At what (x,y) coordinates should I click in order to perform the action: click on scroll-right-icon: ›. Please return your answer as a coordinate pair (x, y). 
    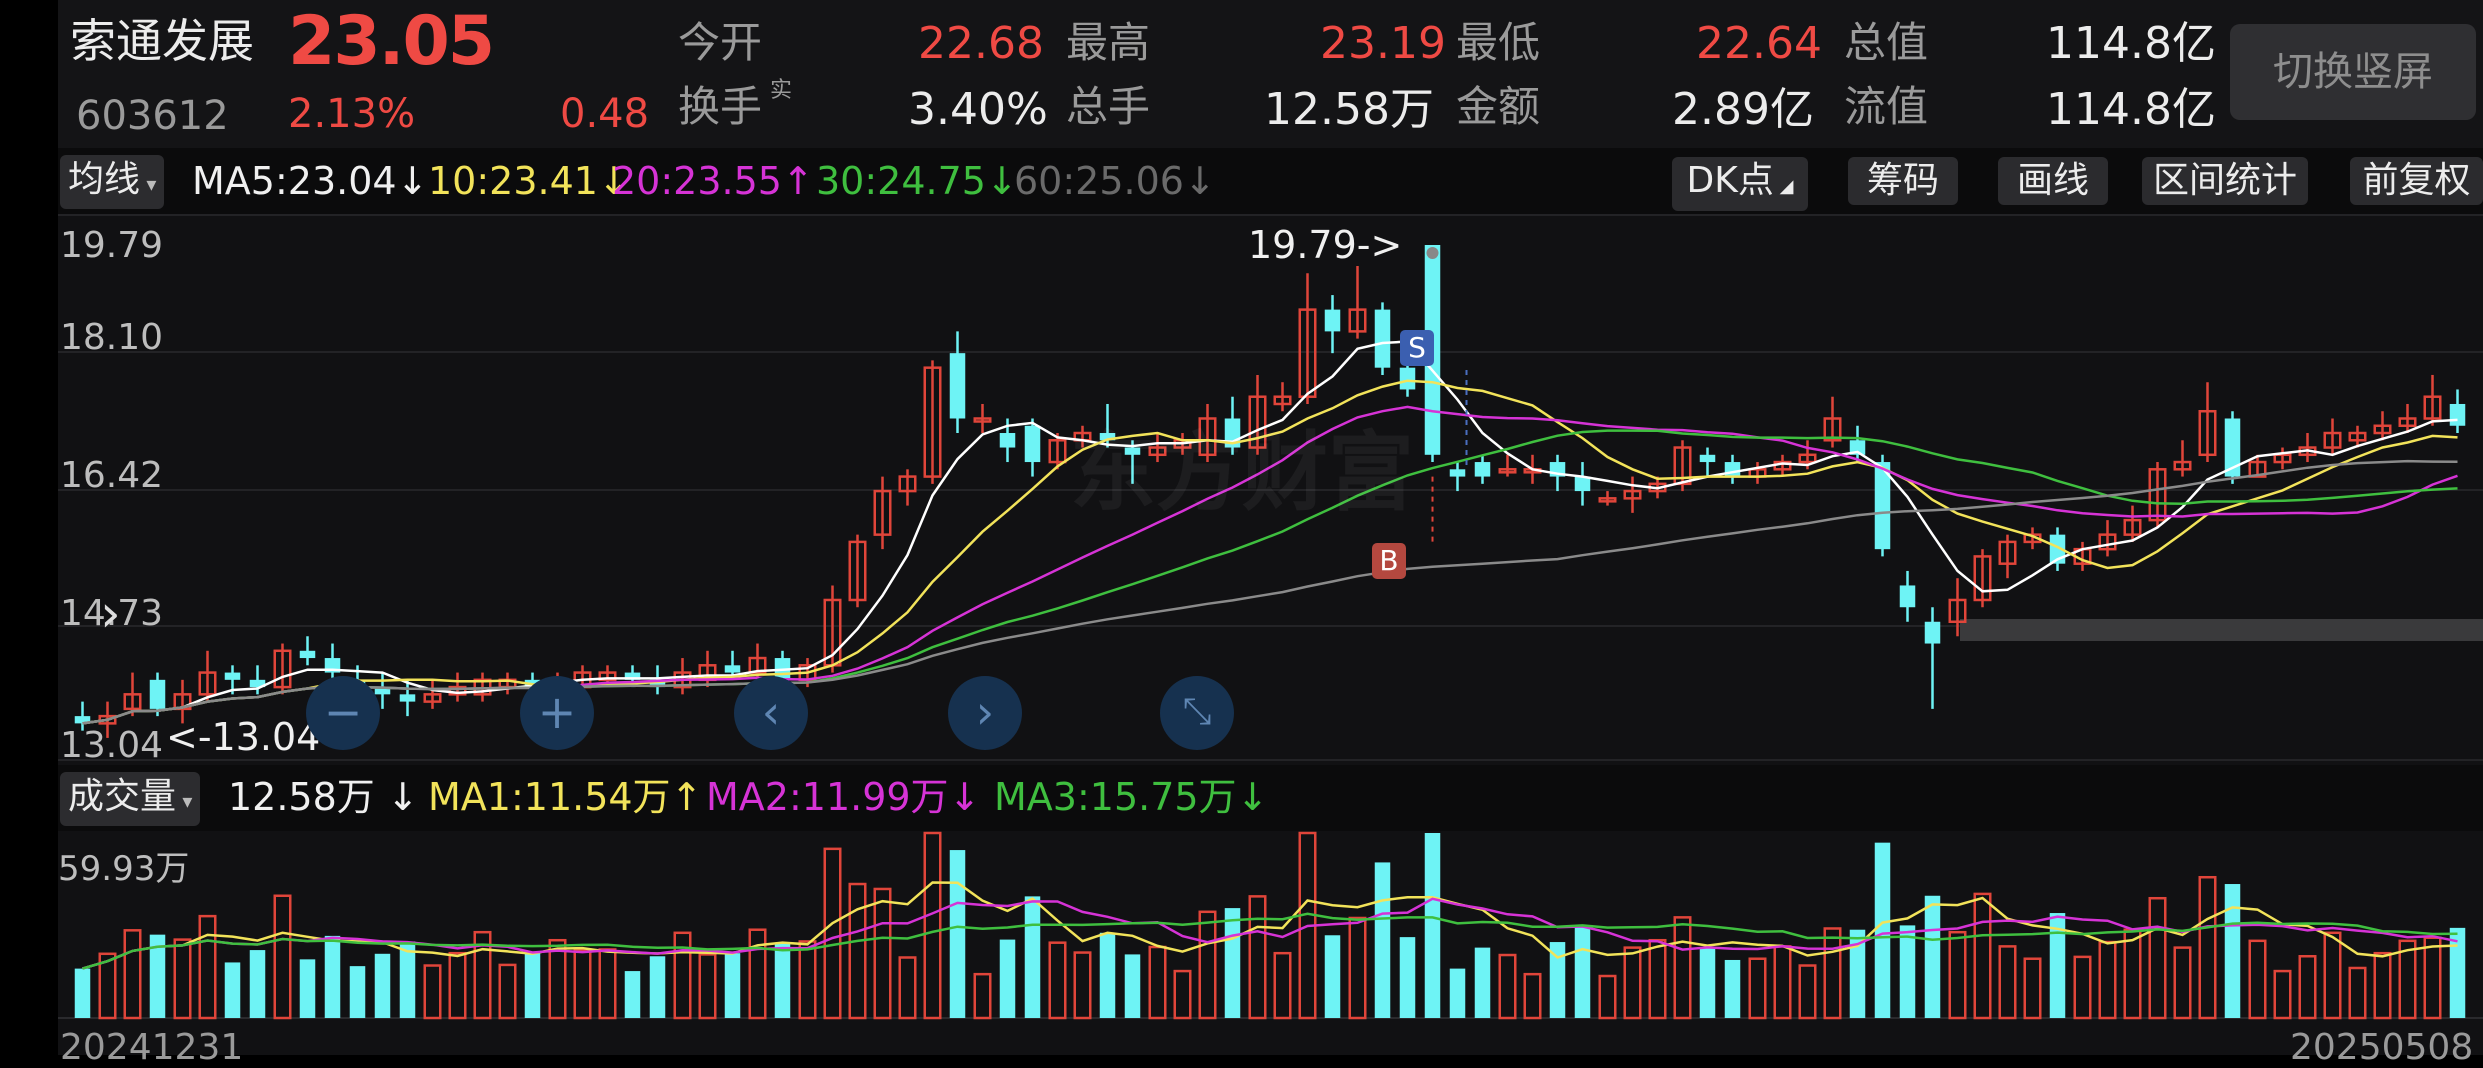
    Looking at the image, I should click on (985, 713).